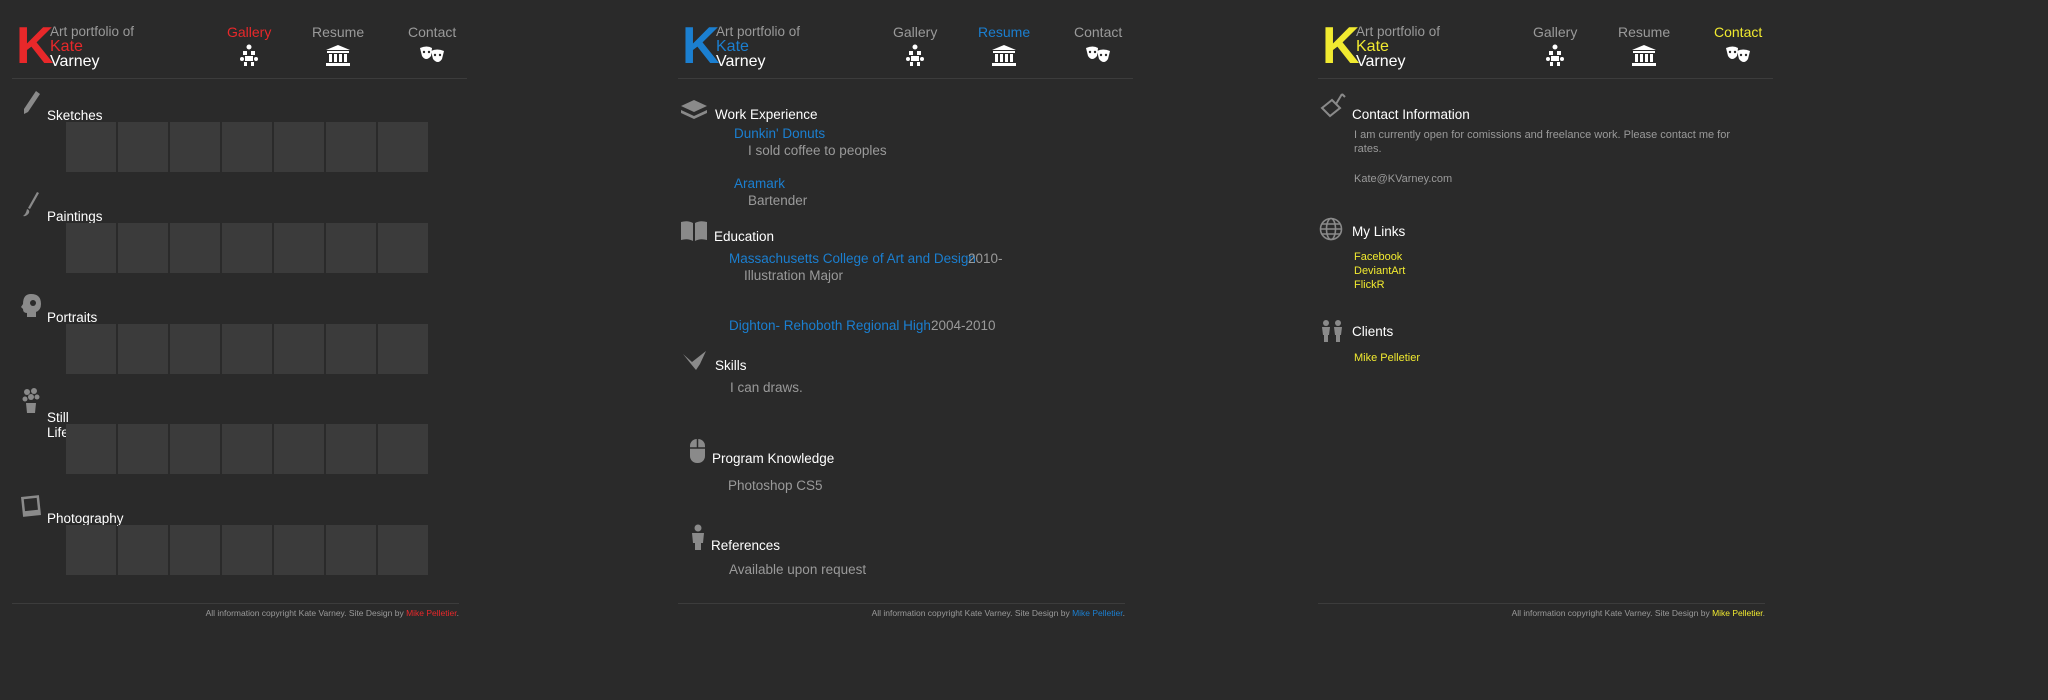 This screenshot has height=700, width=2048. What do you see at coordinates (1644, 55) in the screenshot?
I see `column-building-icon` at bounding box center [1644, 55].